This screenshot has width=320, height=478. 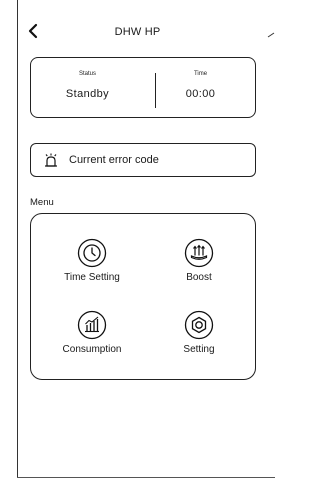 What do you see at coordinates (92, 349) in the screenshot?
I see `menu-label-consumption: Consumption` at bounding box center [92, 349].